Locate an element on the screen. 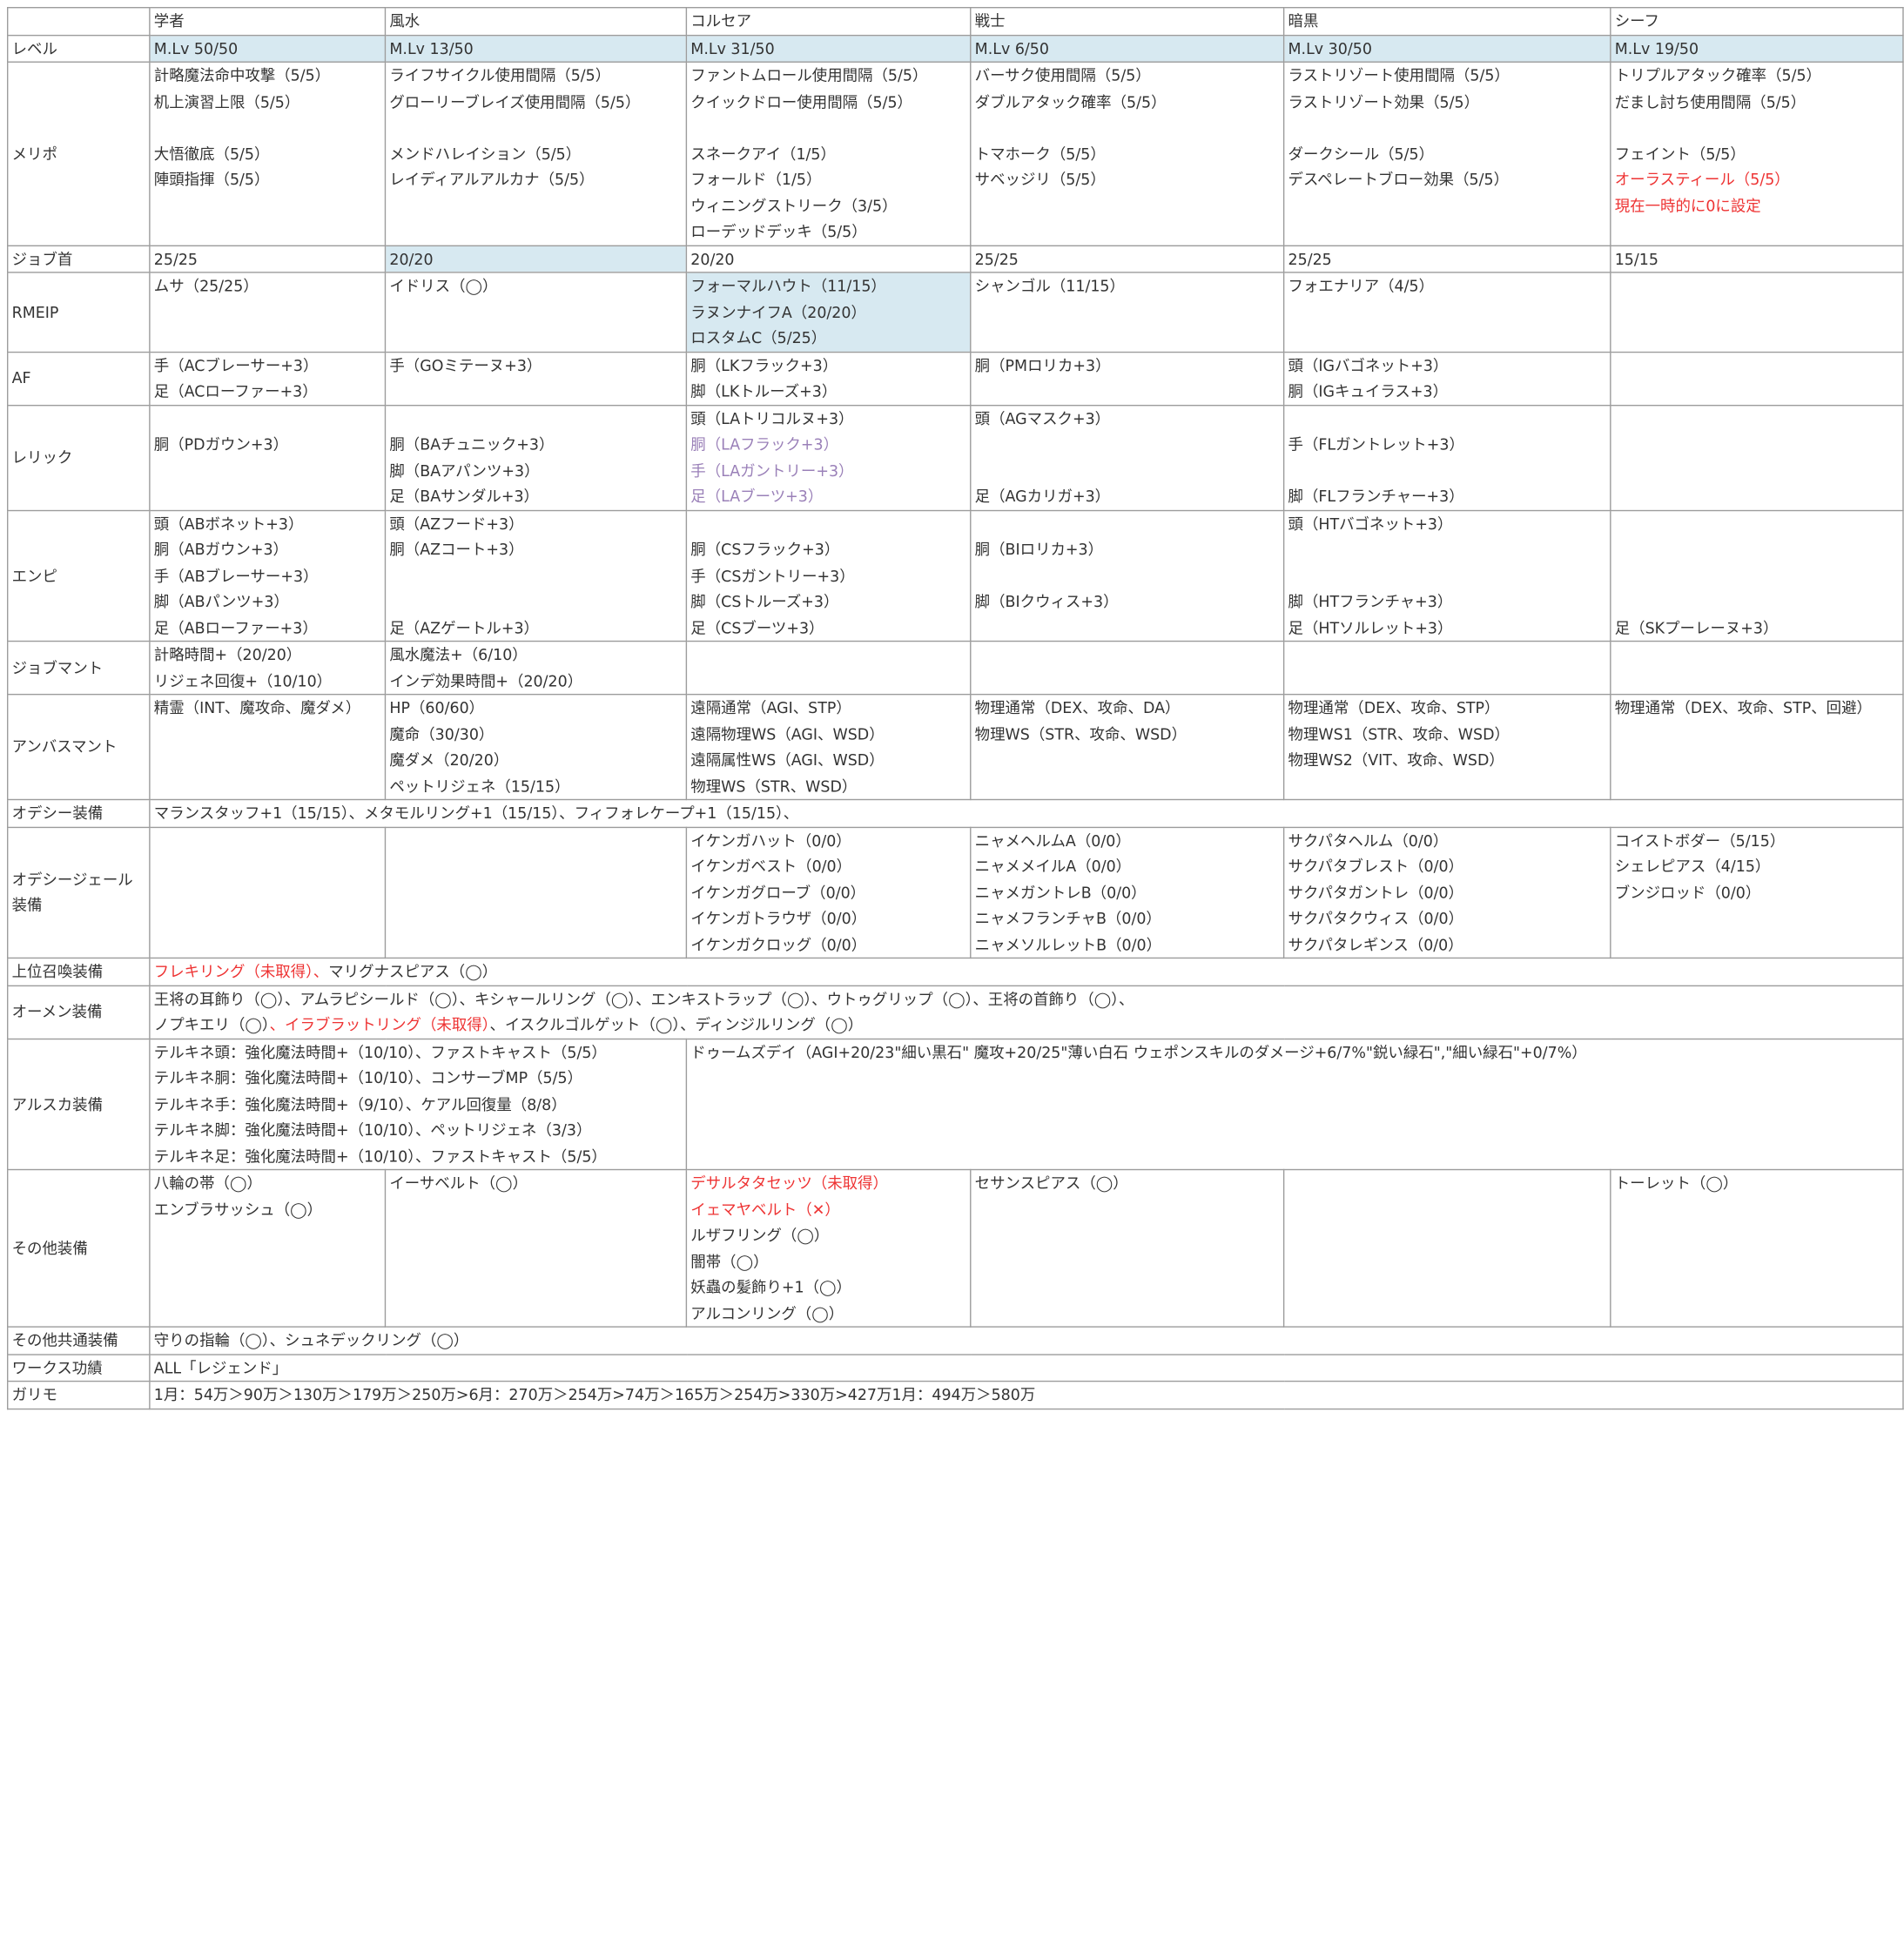 The width and height of the screenshot is (1904, 1937). works-cell: ALL「レジェンド」 is located at coordinates (1026, 1367).